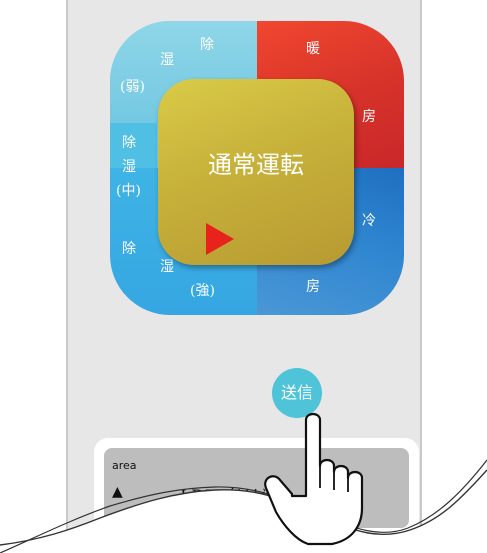  Describe the element at coordinates (256, 165) in the screenshot. I see `normal-operation-label: 通常運転` at that location.